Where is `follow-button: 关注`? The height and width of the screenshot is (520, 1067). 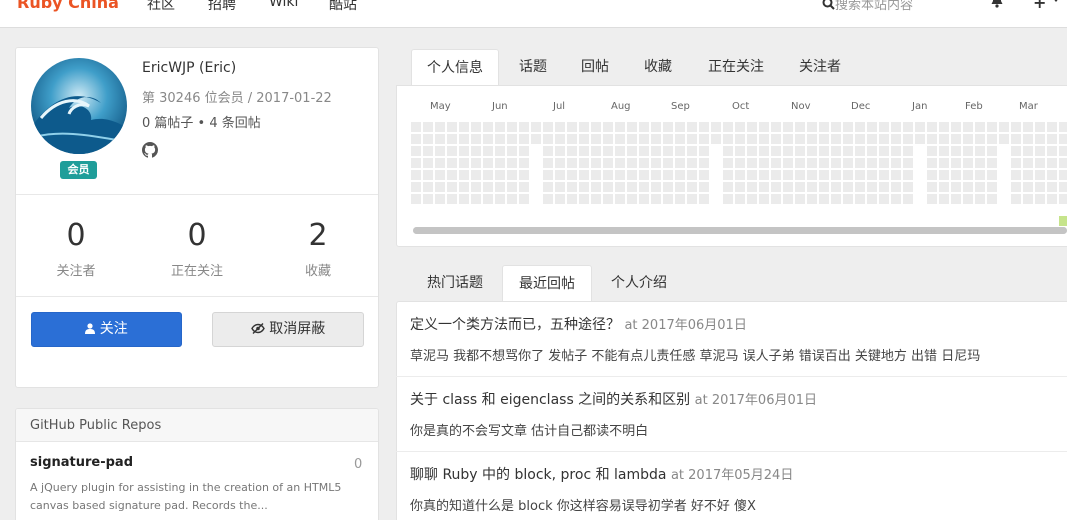
follow-button: 关注 is located at coordinates (106, 329).